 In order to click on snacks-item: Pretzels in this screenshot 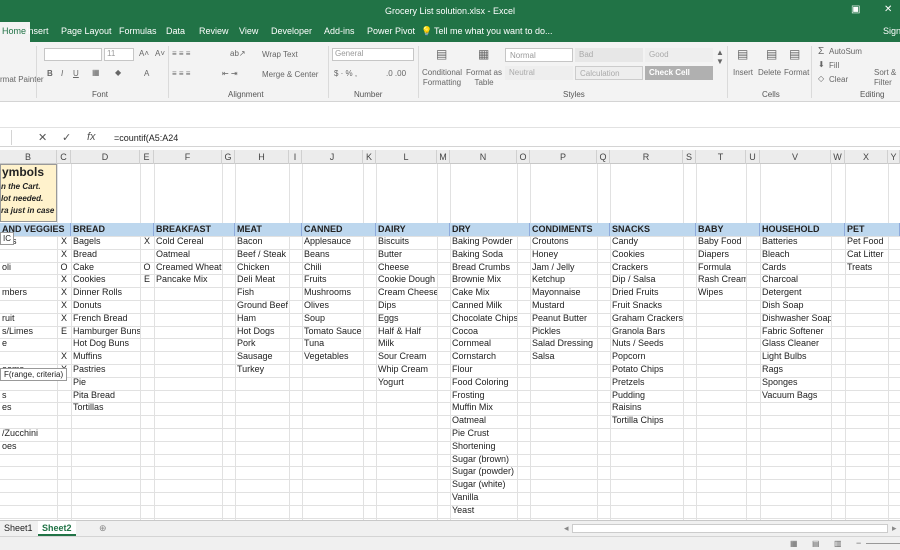, I will do `click(646, 382)`.